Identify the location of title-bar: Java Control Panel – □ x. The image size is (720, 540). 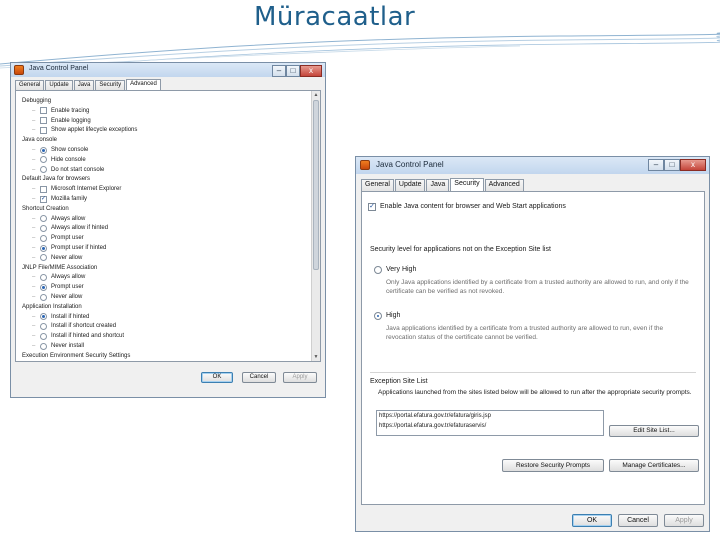
(168, 70).